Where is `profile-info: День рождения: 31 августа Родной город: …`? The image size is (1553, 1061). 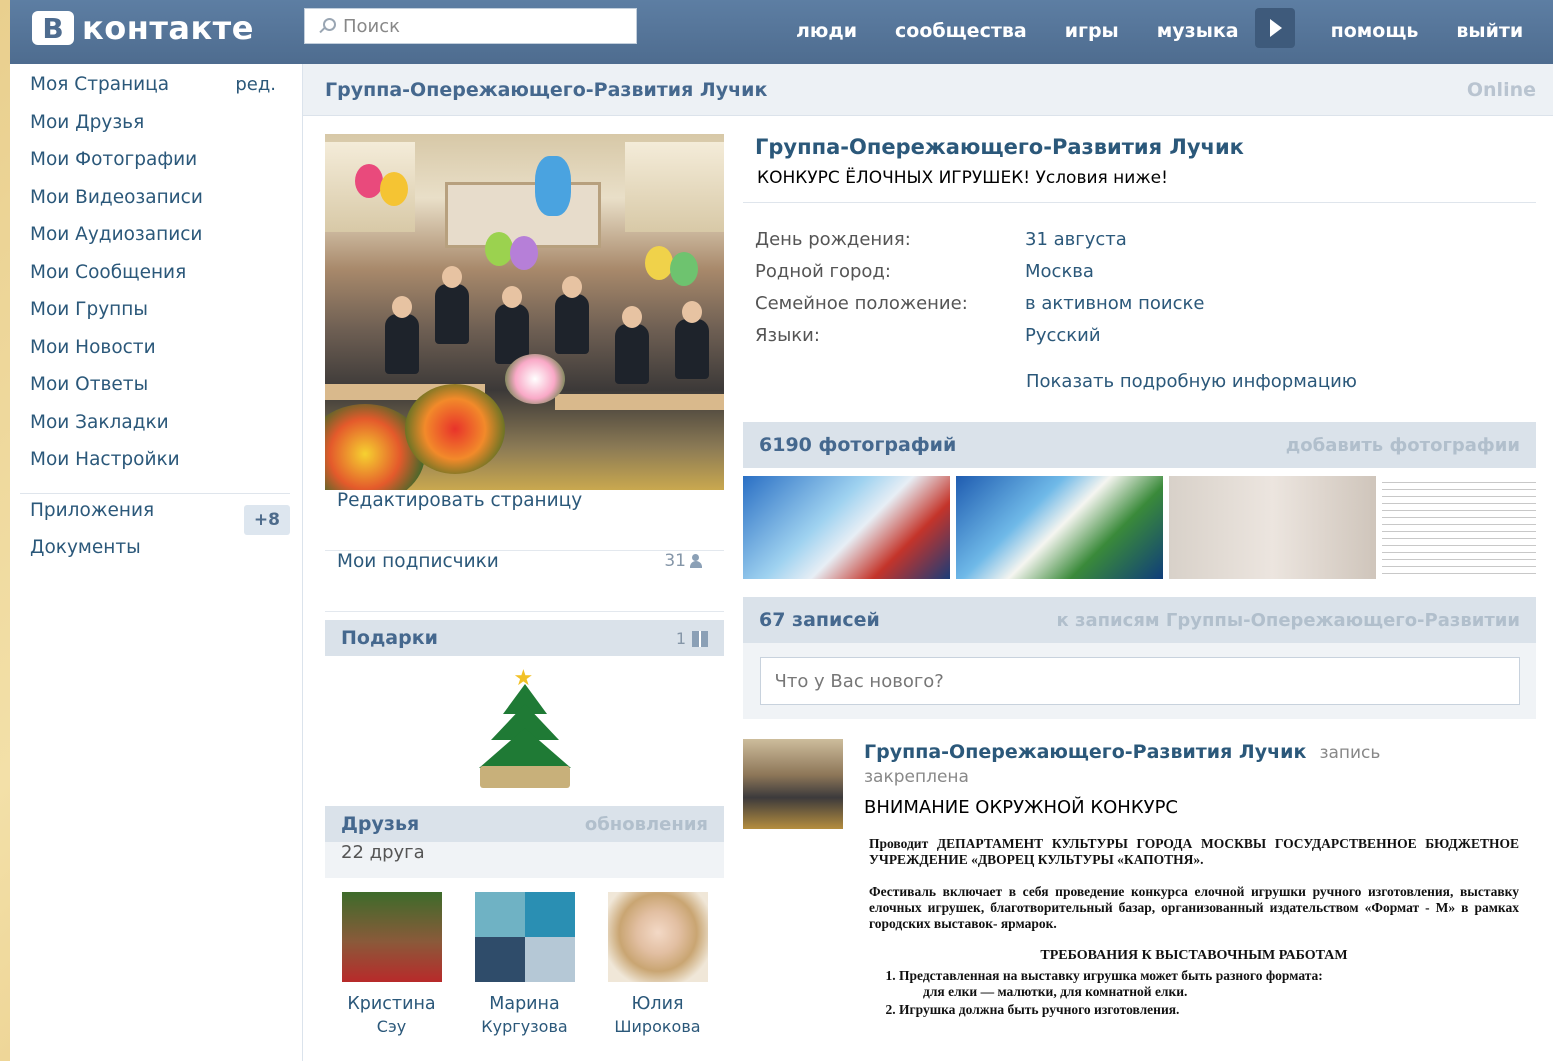 profile-info: День рождения: 31 августа Родной город: … is located at coordinates (1139, 287).